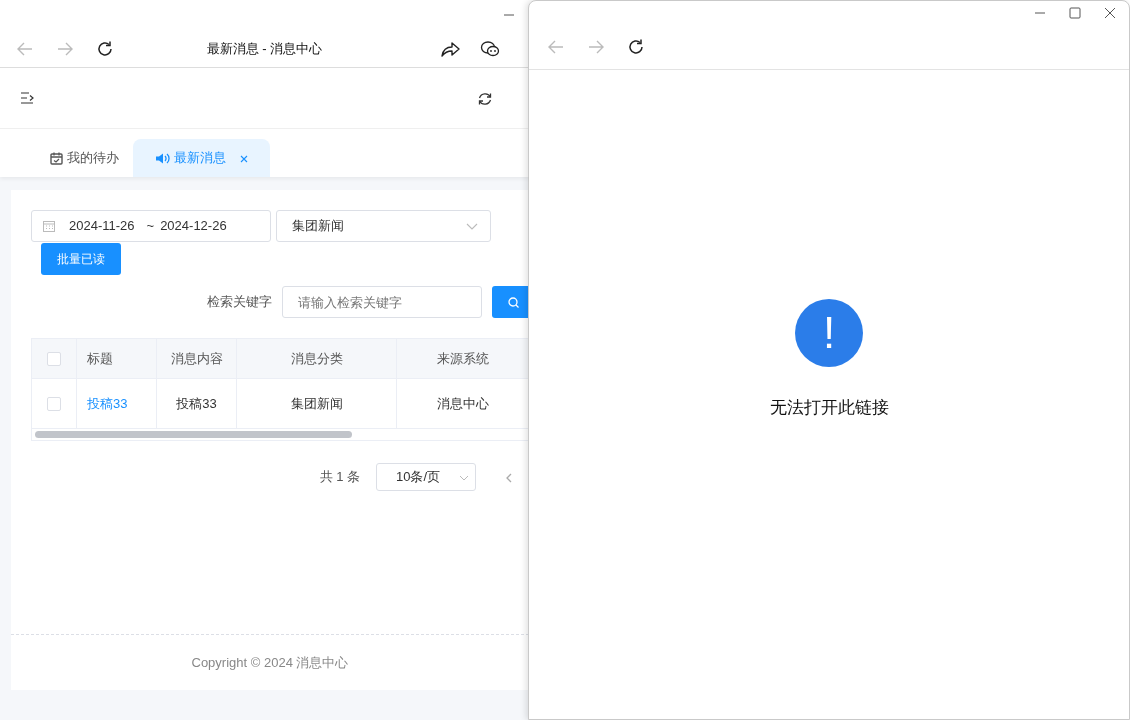  I want to click on calendar-icon, so click(49, 226).